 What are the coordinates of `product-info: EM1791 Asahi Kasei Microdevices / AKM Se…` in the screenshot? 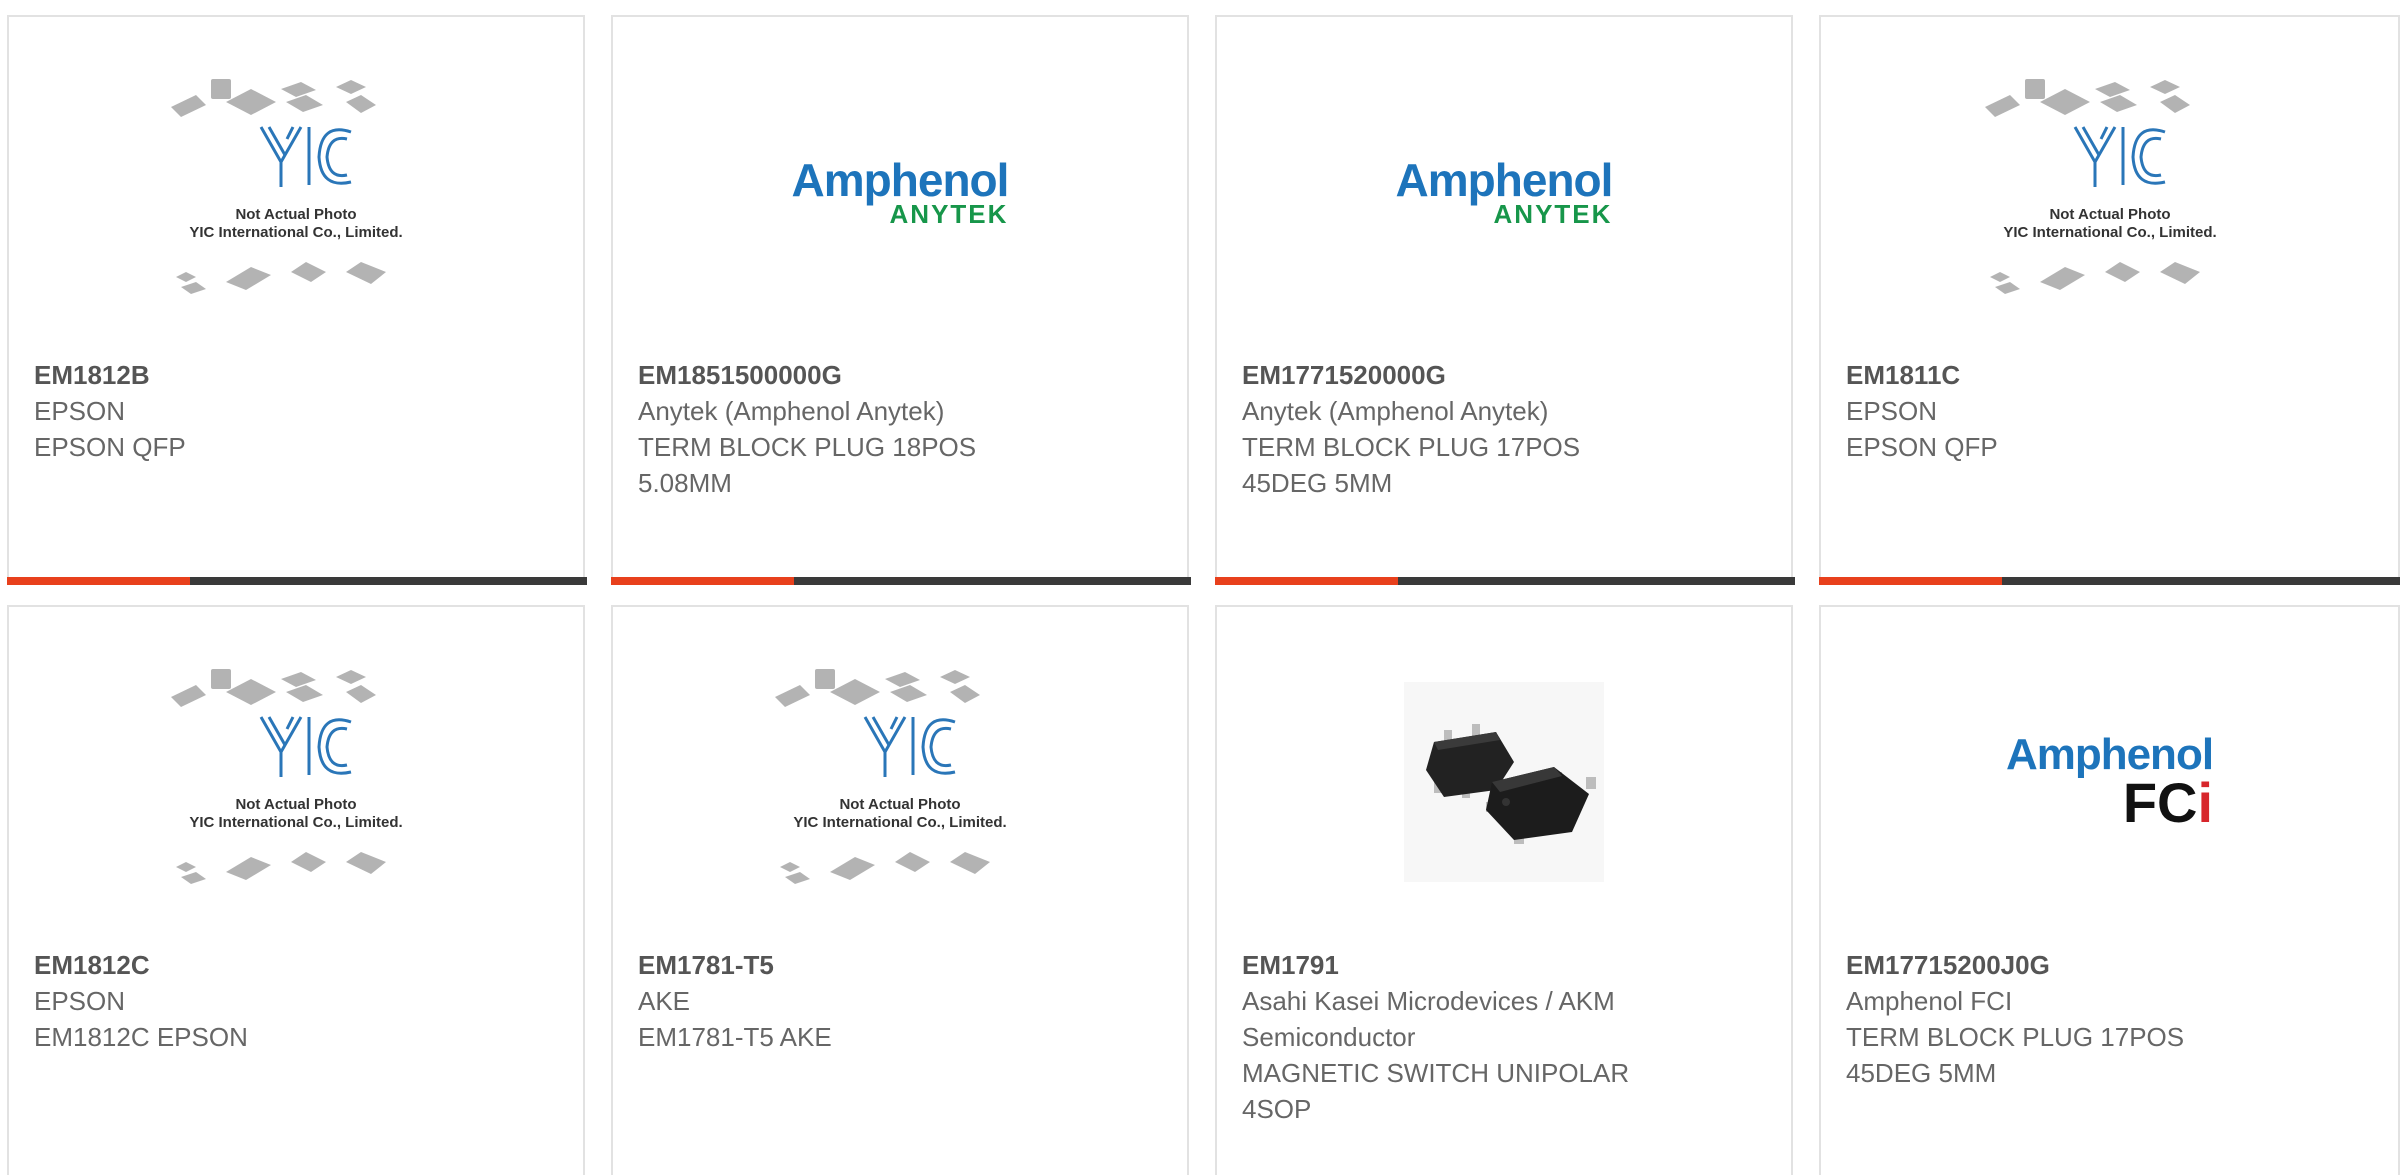 It's located at (1504, 1037).